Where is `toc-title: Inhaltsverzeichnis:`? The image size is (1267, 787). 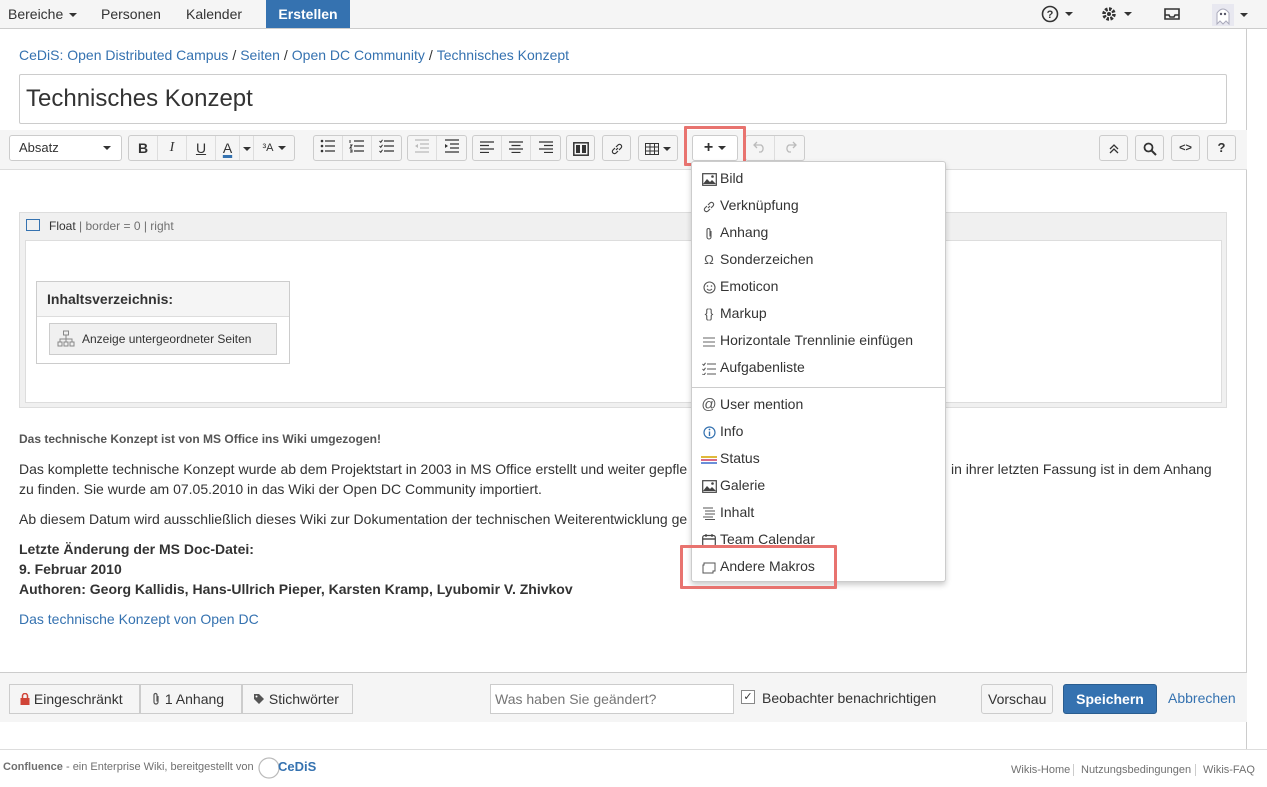
toc-title: Inhaltsverzeichnis: is located at coordinates (110, 299).